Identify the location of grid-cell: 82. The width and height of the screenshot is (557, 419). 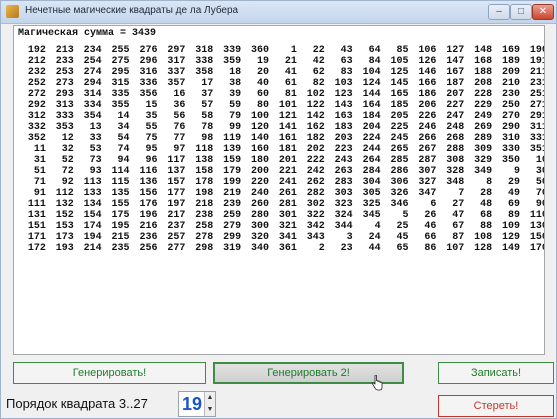
(318, 83).